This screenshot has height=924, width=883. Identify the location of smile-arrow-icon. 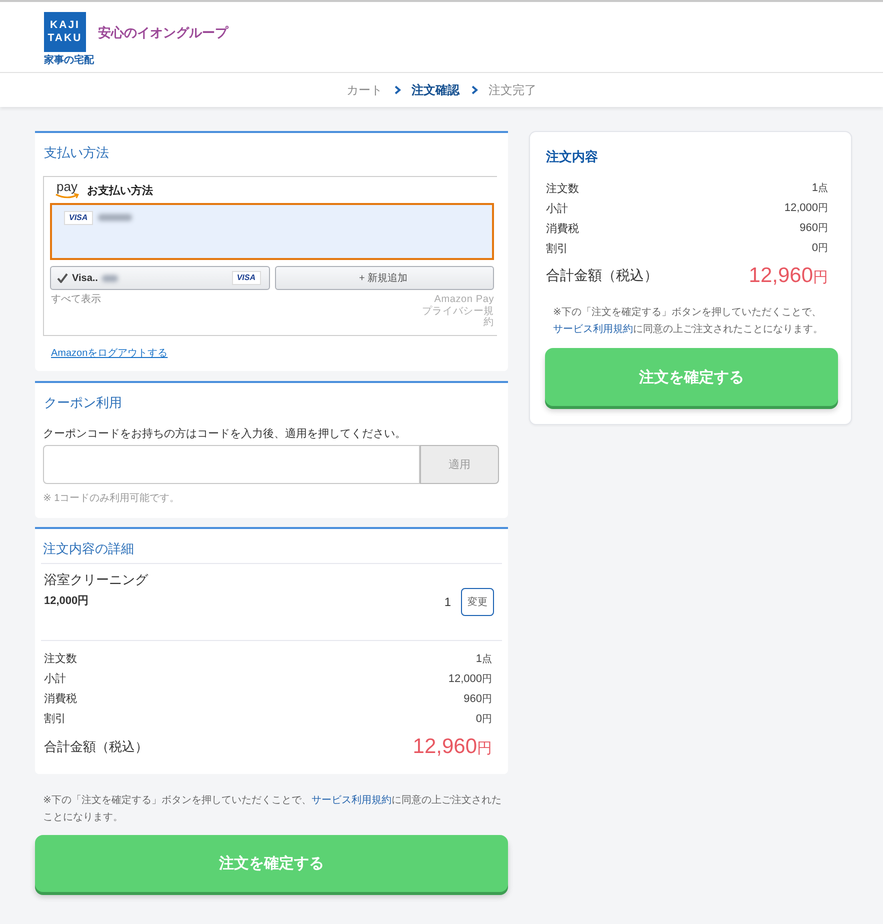
(67, 196).